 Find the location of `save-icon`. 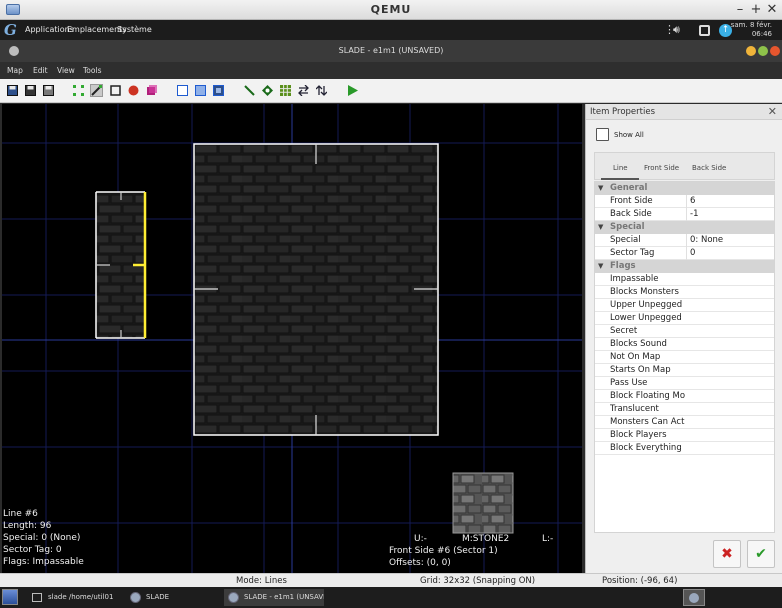

save-icon is located at coordinates (12, 90).